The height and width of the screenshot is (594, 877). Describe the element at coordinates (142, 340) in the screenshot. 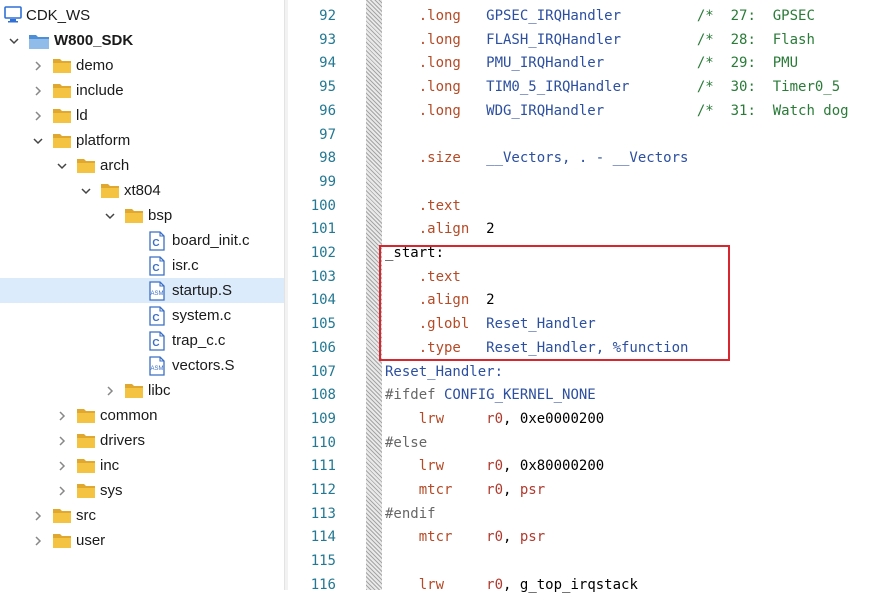

I see `tree-item-trap-c-c: Ctrap_c.c` at that location.